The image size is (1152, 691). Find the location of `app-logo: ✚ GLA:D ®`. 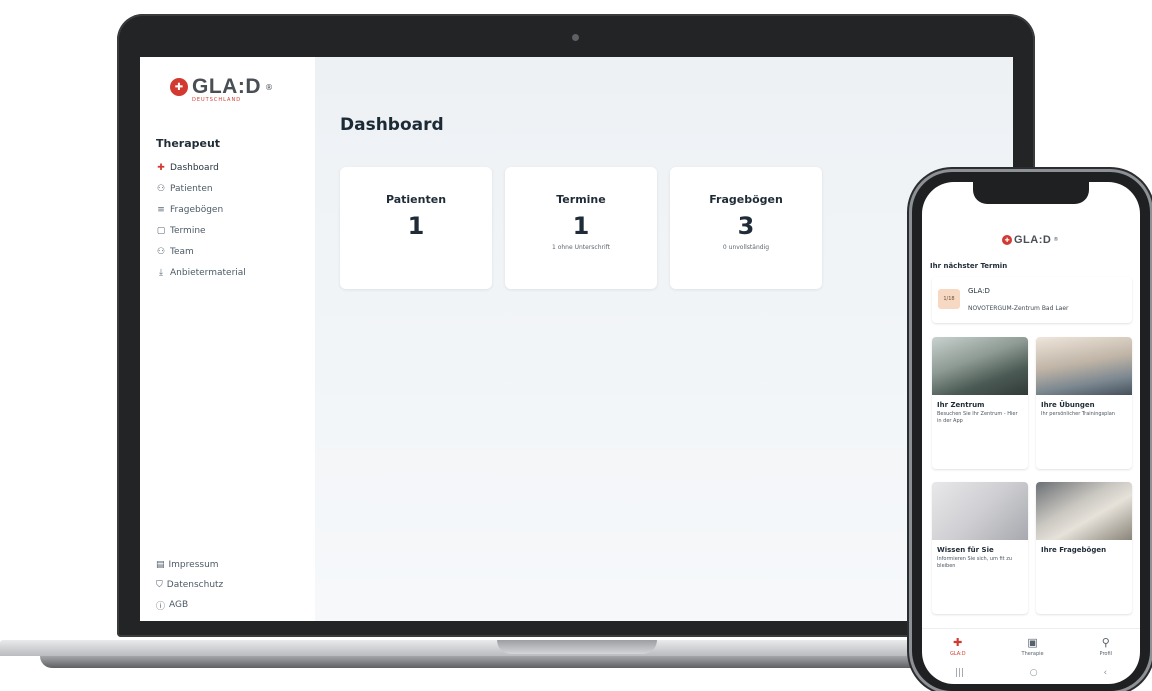

app-logo: ✚ GLA:D ® is located at coordinates (221, 87).